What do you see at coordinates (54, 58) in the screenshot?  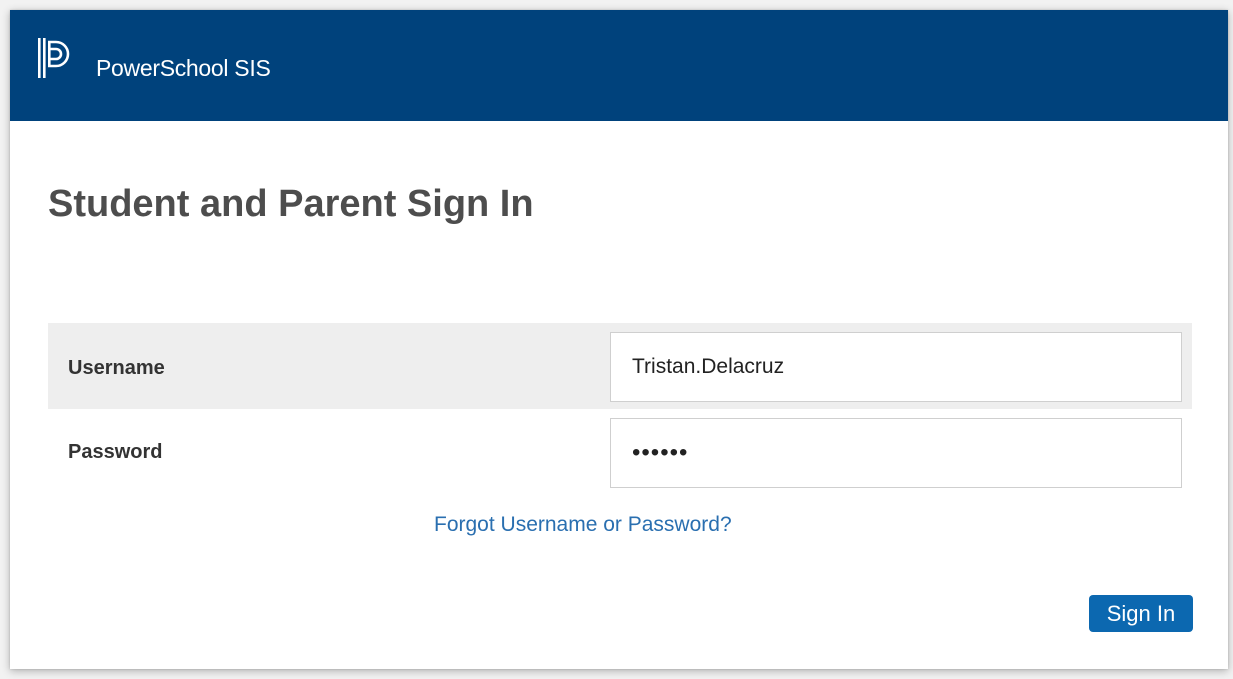 I see `powerschool-p-logo-icon` at bounding box center [54, 58].